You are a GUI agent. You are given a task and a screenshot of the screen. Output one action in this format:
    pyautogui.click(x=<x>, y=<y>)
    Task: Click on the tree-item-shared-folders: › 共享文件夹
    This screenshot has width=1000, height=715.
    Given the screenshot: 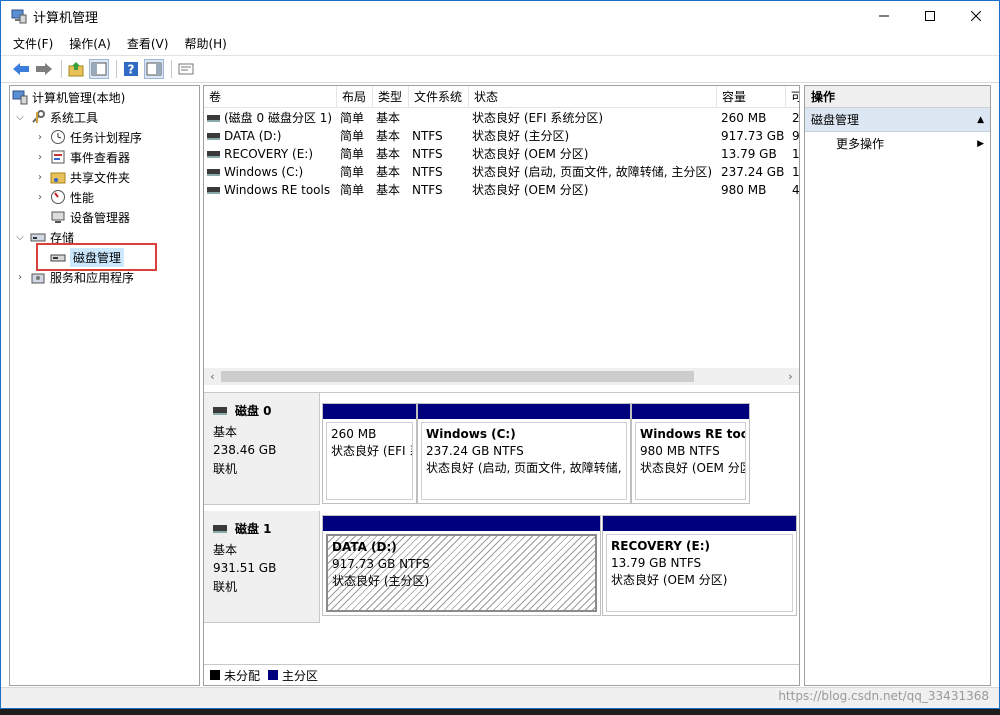 What is the action you would take?
    pyautogui.click(x=82, y=177)
    